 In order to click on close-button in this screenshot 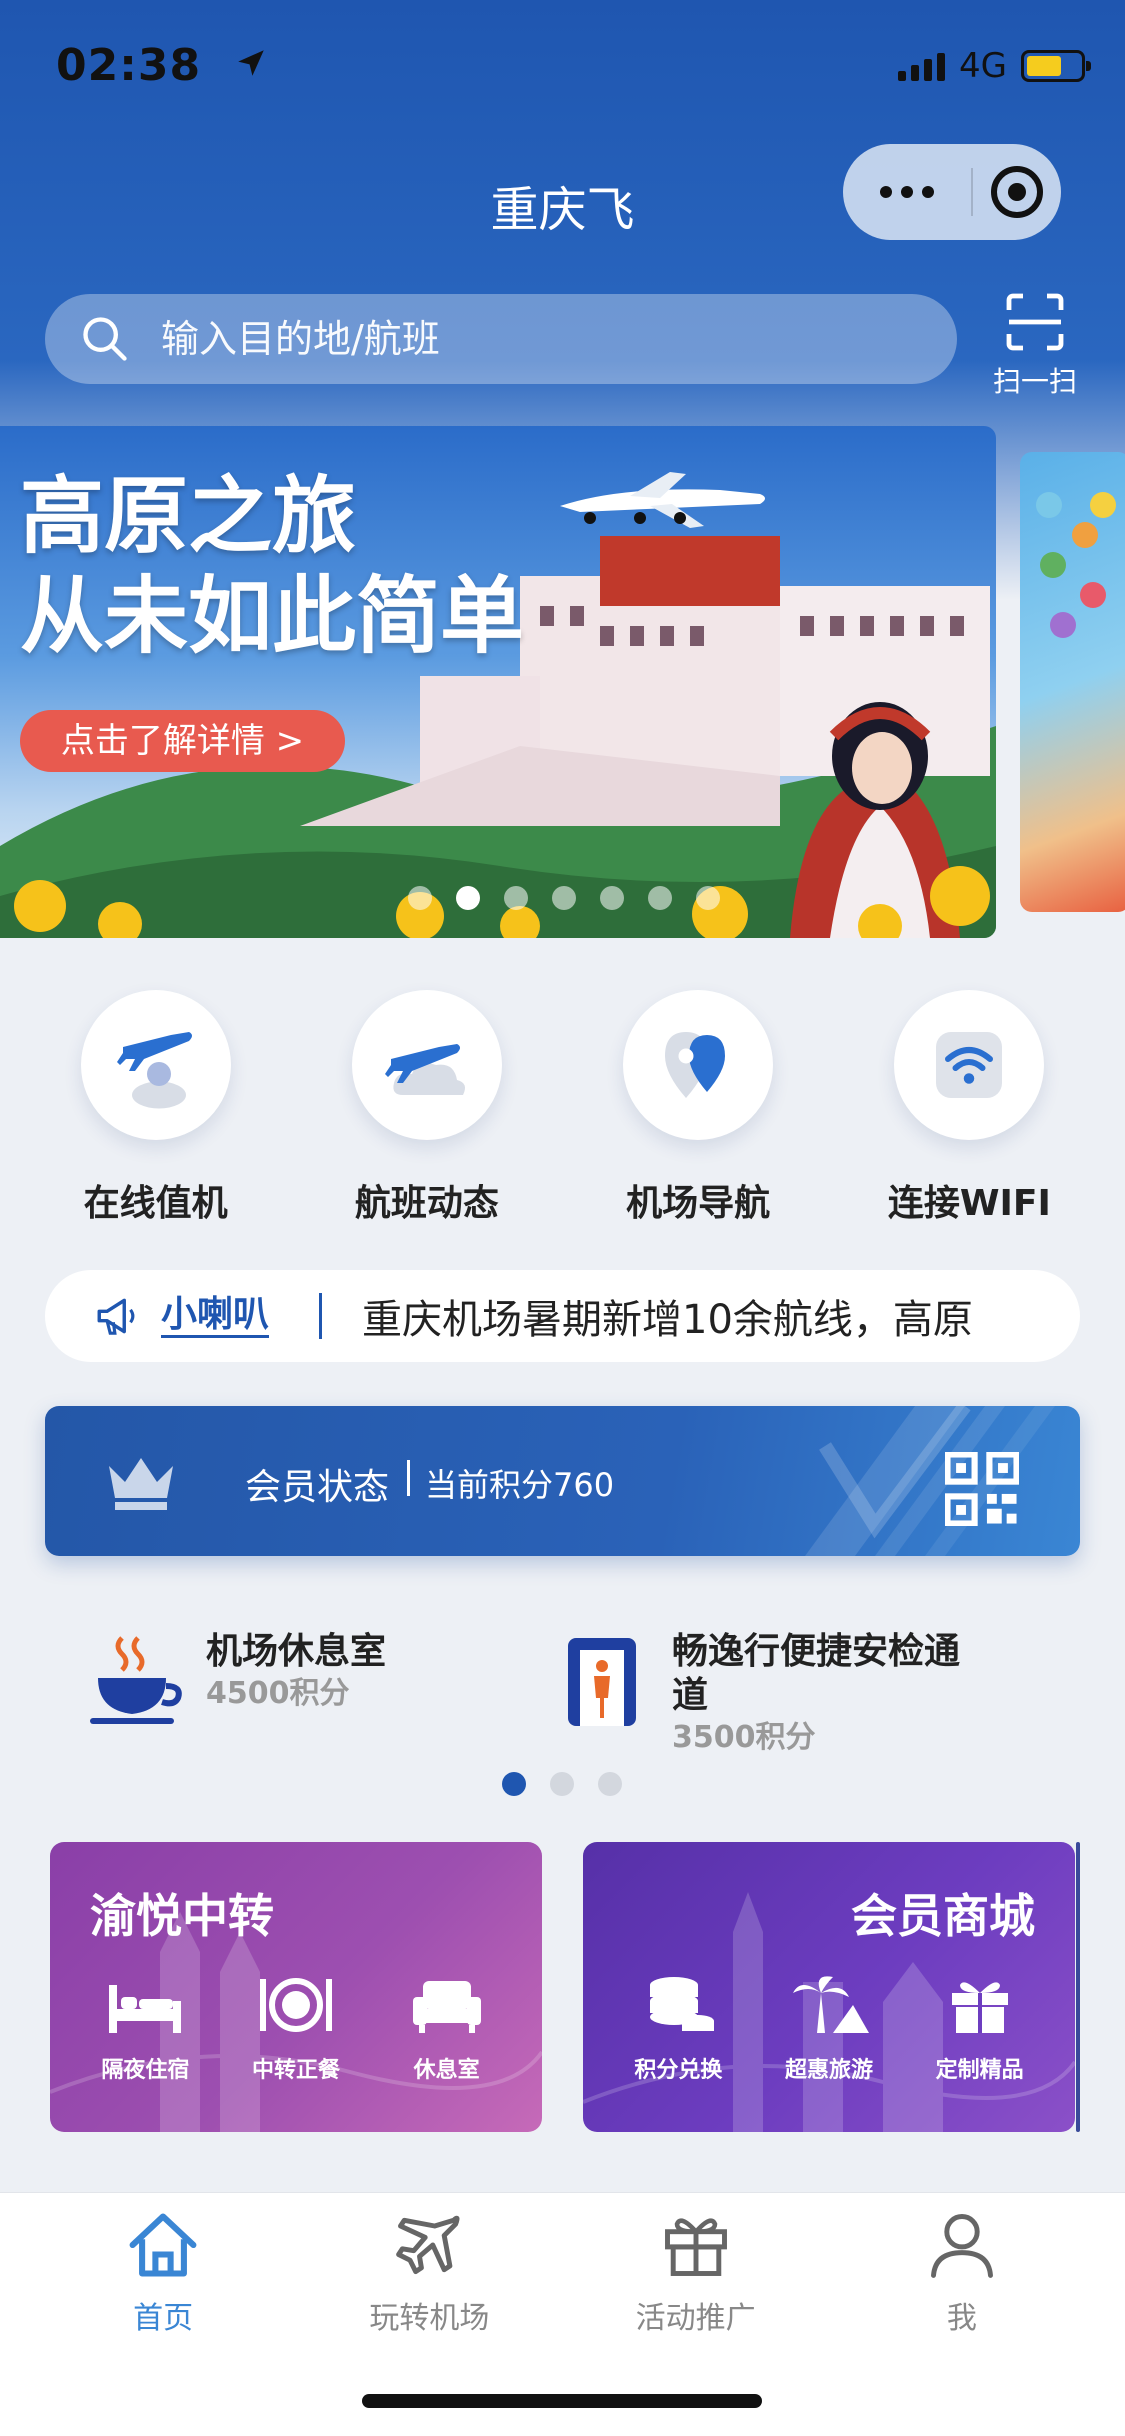, I will do `click(1017, 192)`.